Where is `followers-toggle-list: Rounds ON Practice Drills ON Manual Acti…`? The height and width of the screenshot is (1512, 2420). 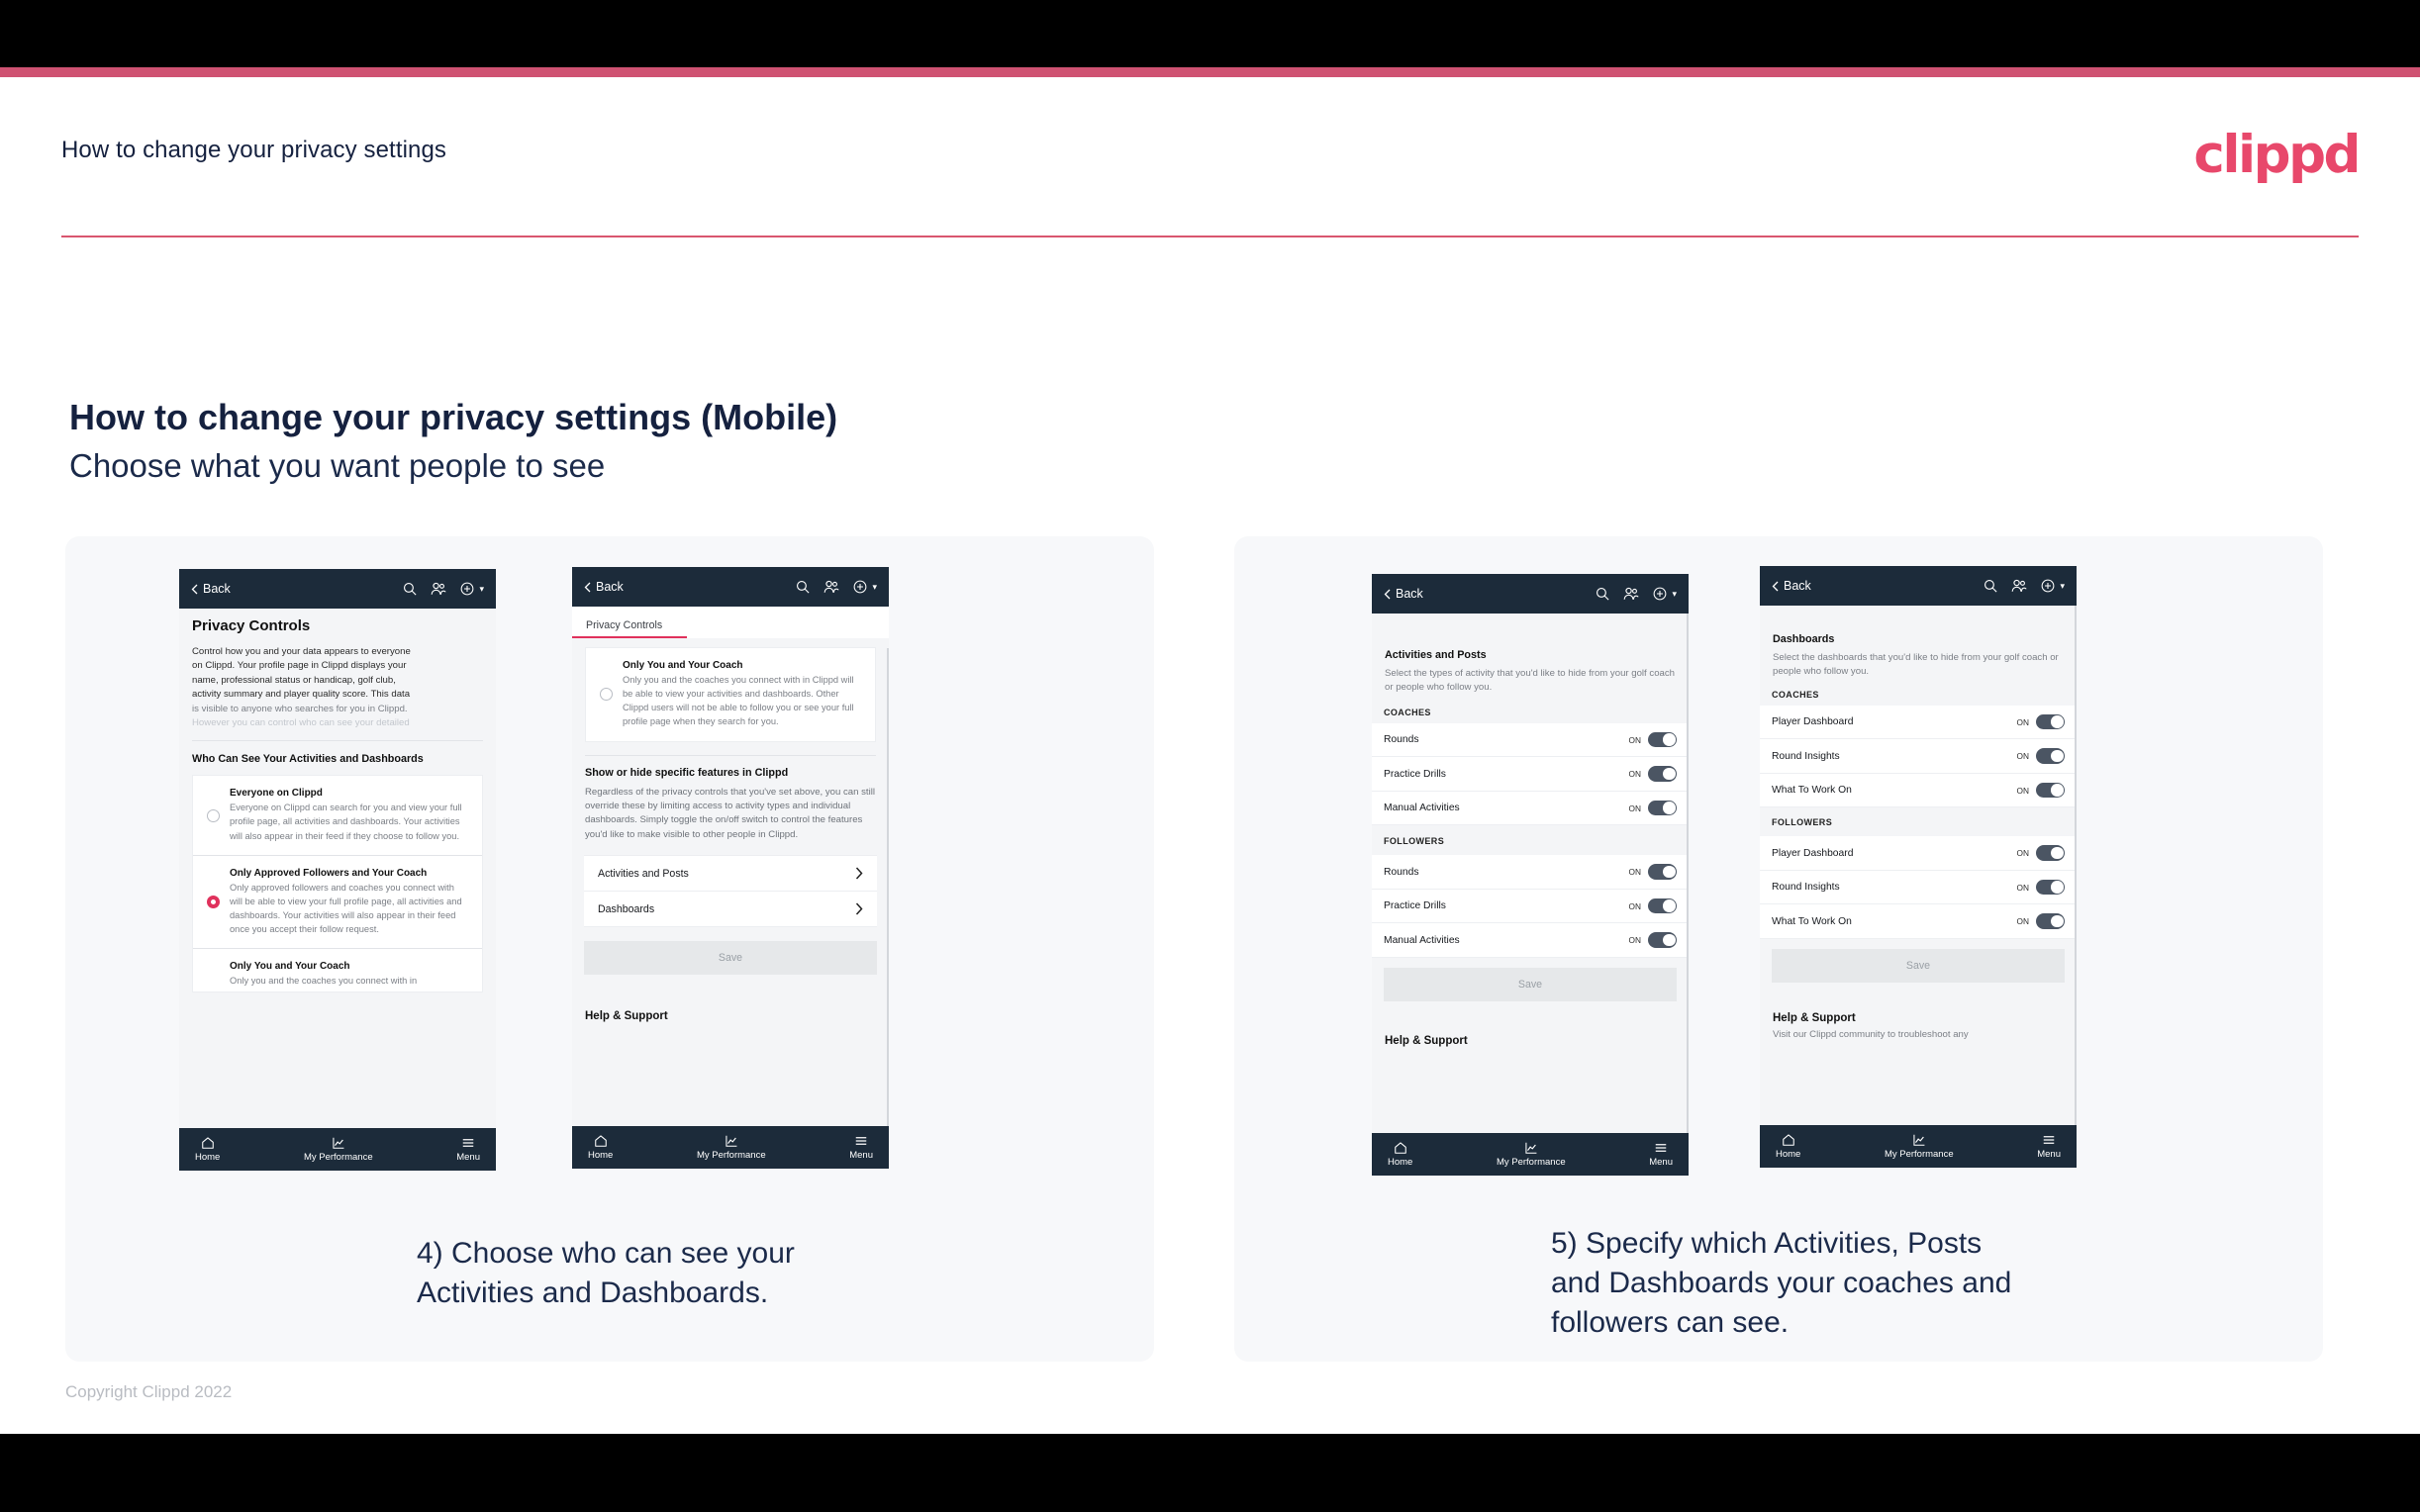
followers-toggle-list: Rounds ON Practice Drills ON Manual Acti… is located at coordinates (1530, 907).